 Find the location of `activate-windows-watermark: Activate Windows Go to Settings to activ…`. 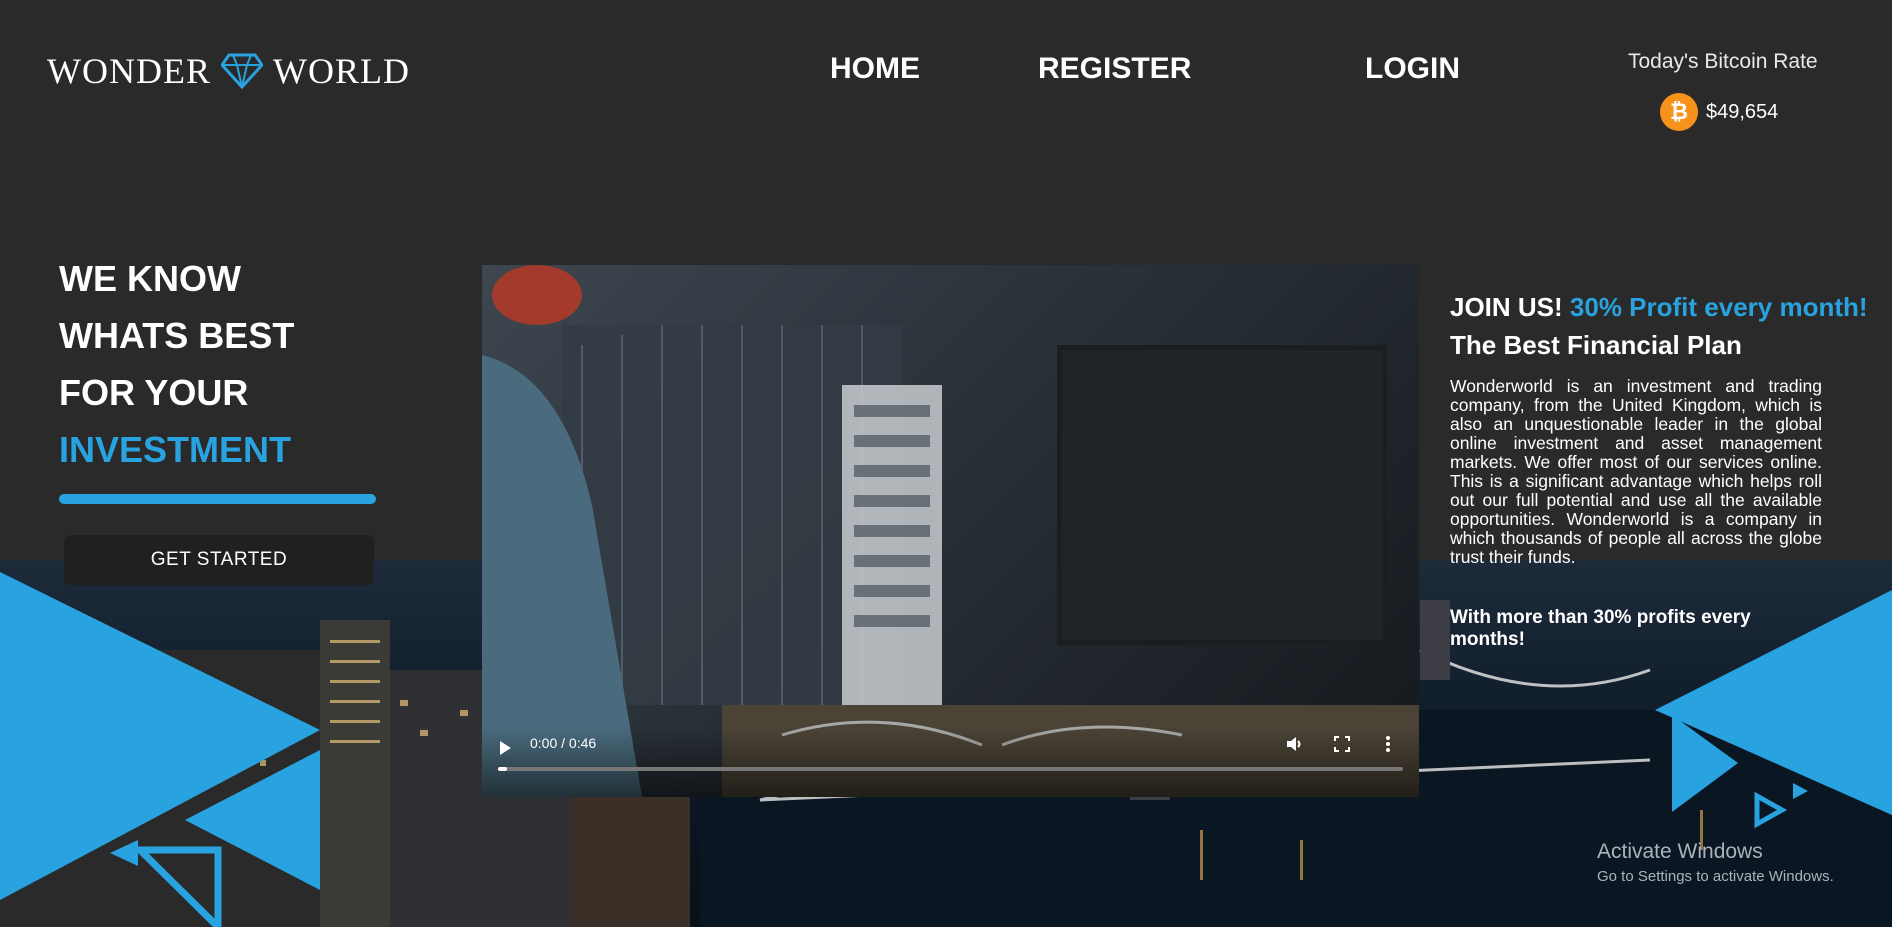

activate-windows-watermark: Activate Windows Go to Settings to activ… is located at coordinates (1715, 862).